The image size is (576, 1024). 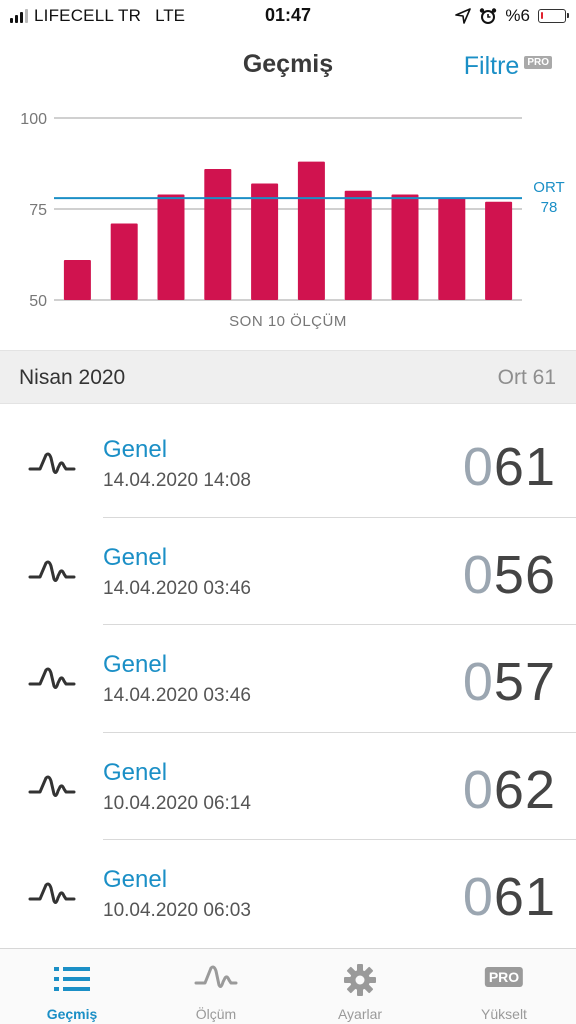 I want to click on tab-label: Yükselt, so click(x=504, y=1014).